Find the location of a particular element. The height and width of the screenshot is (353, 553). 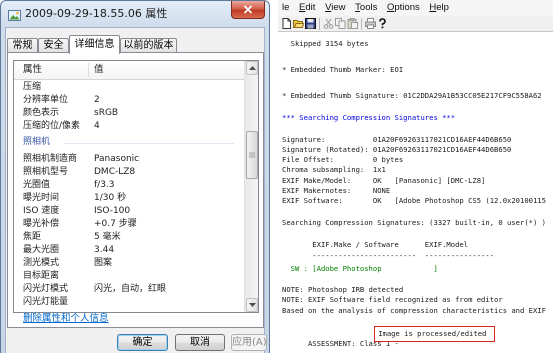

property-value: ISO-100 is located at coordinates (112, 211).